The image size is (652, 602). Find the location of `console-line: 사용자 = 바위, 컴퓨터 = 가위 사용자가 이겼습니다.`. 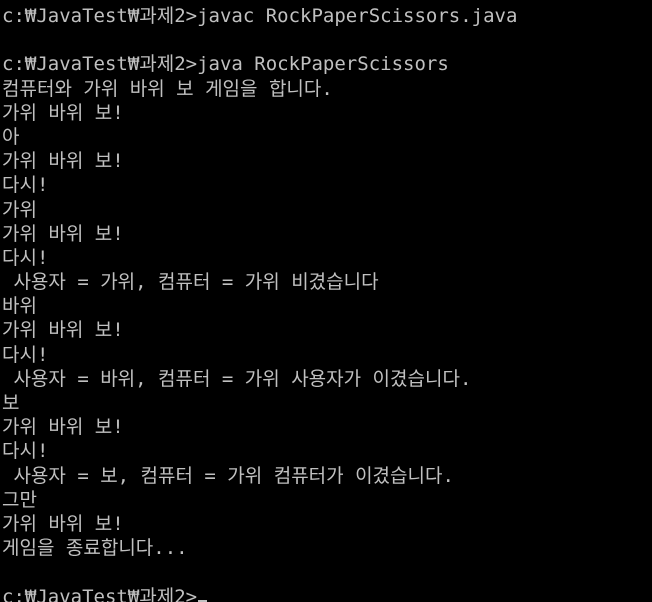

console-line: 사용자 = 바위, 컴퓨터 = 가위 사용자가 이겼습니다. is located at coordinates (237, 378).